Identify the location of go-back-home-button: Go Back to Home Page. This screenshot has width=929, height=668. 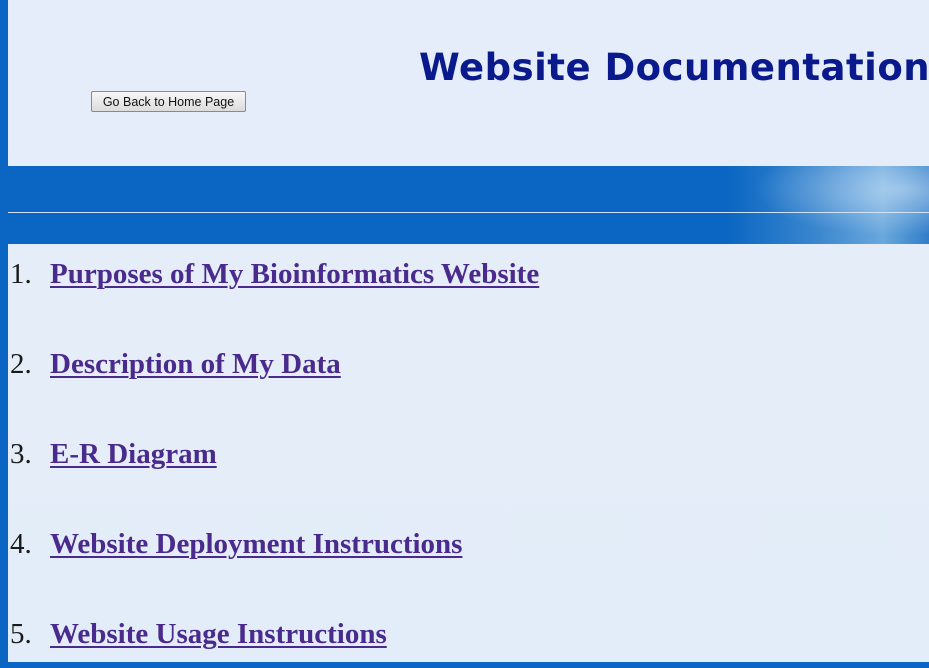
(168, 101).